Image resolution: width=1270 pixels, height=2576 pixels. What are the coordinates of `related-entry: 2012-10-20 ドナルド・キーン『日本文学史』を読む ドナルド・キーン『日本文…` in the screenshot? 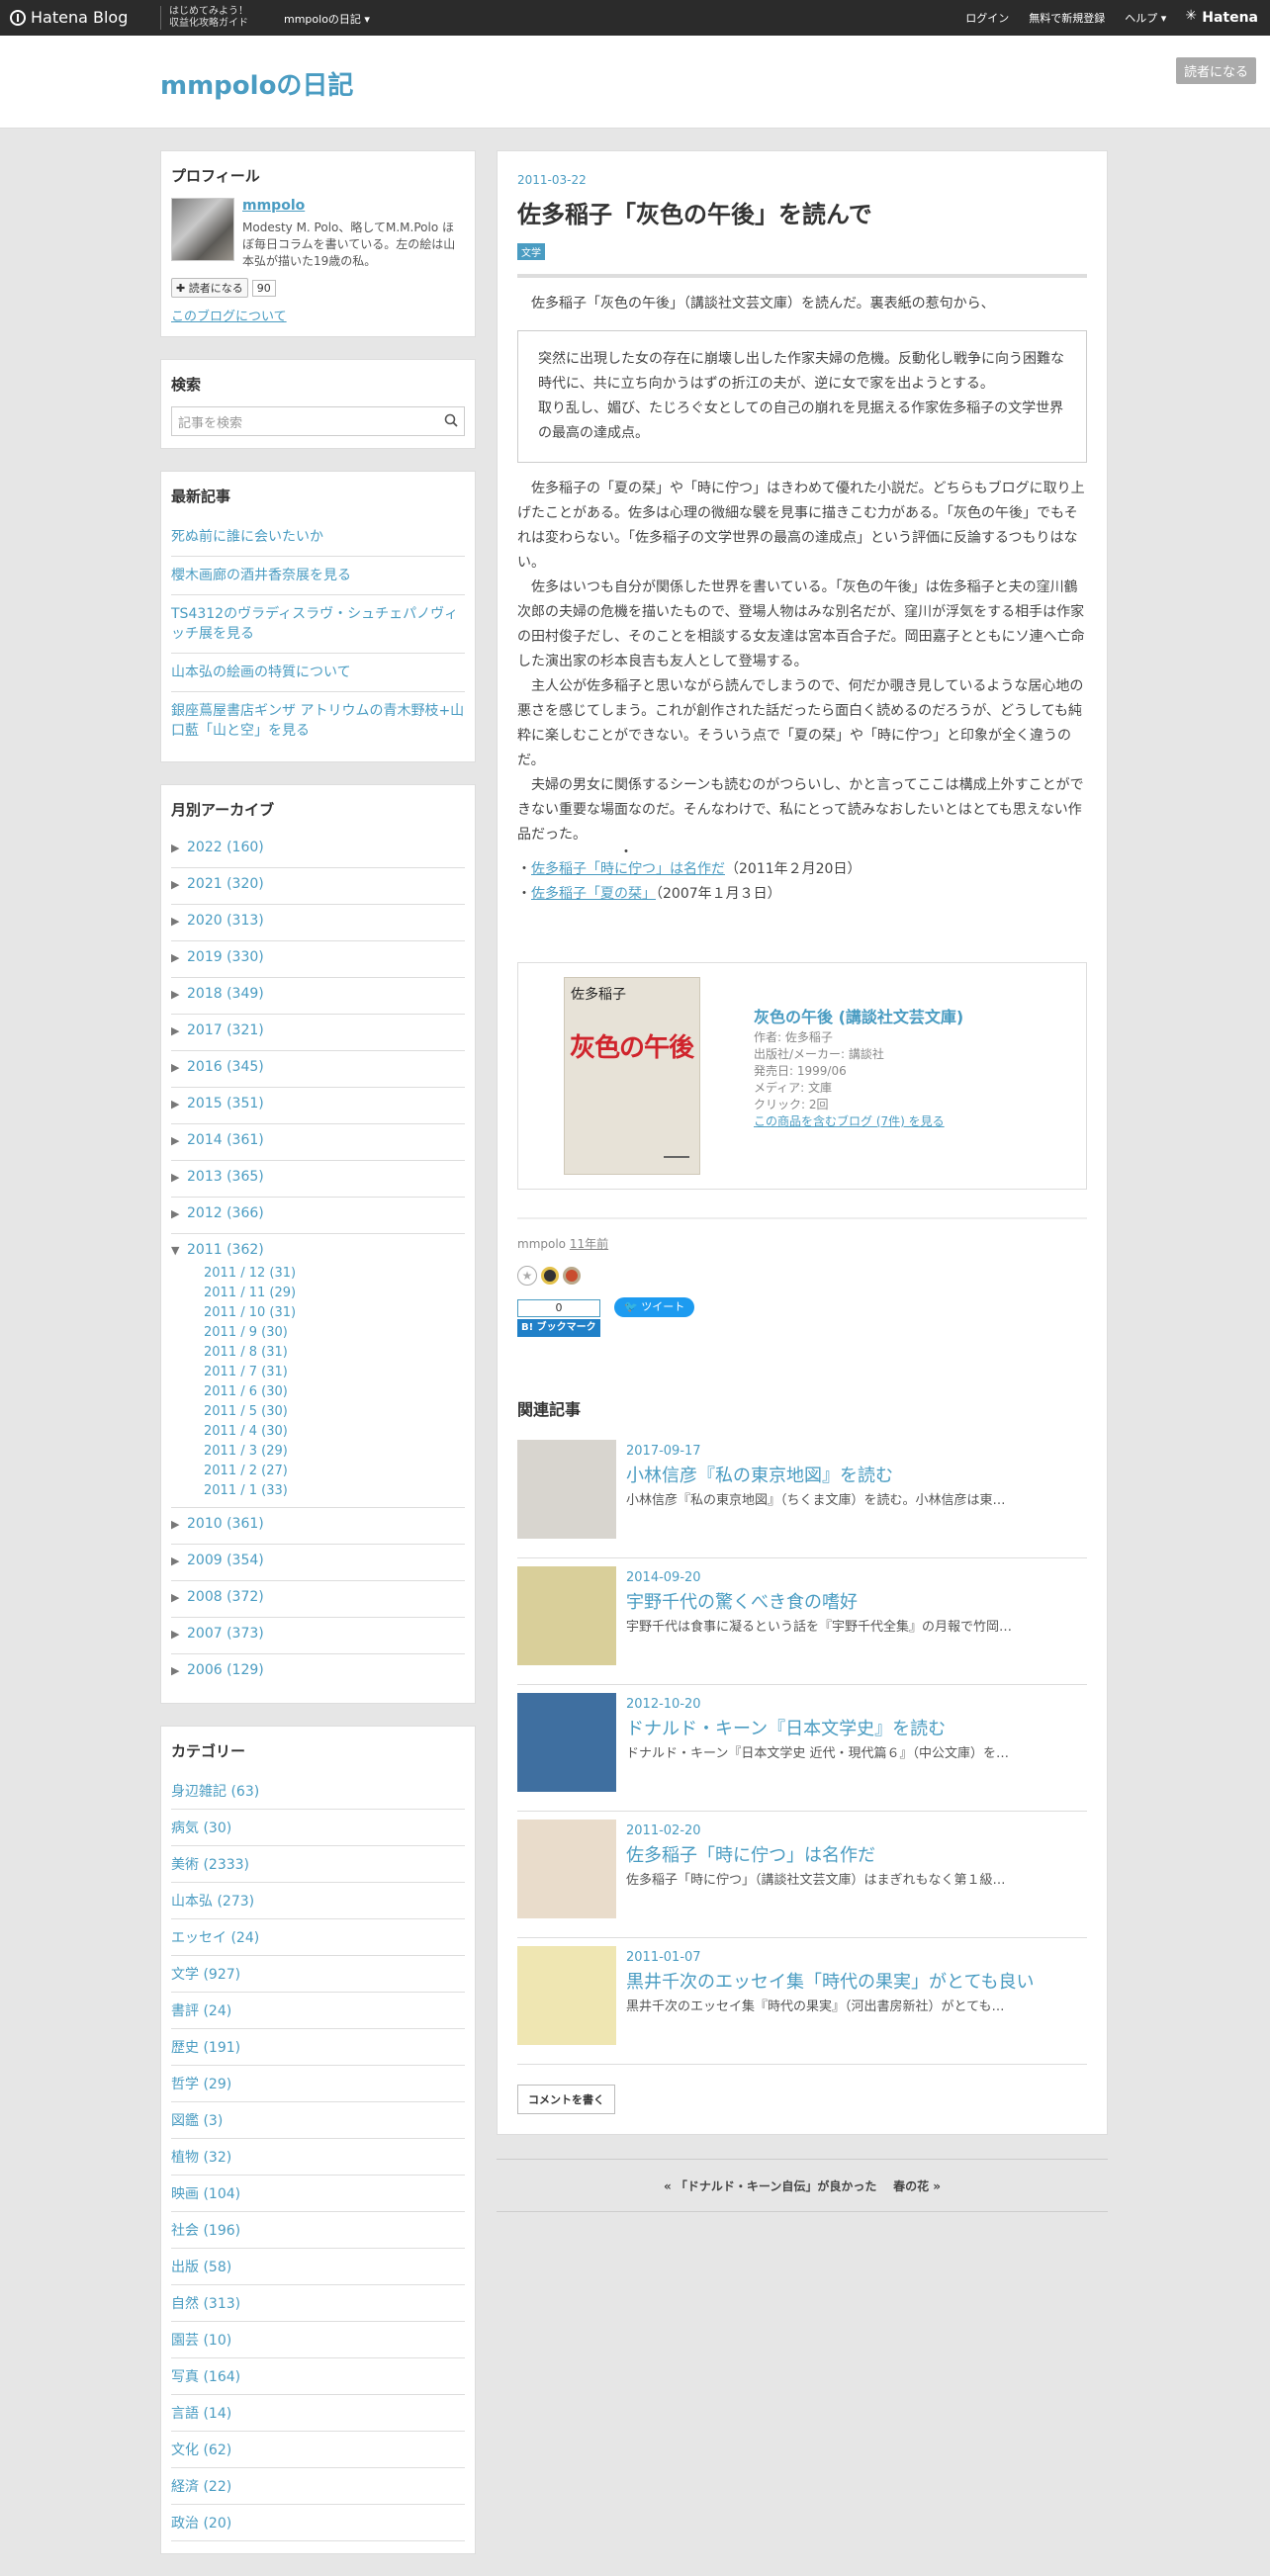 It's located at (802, 1748).